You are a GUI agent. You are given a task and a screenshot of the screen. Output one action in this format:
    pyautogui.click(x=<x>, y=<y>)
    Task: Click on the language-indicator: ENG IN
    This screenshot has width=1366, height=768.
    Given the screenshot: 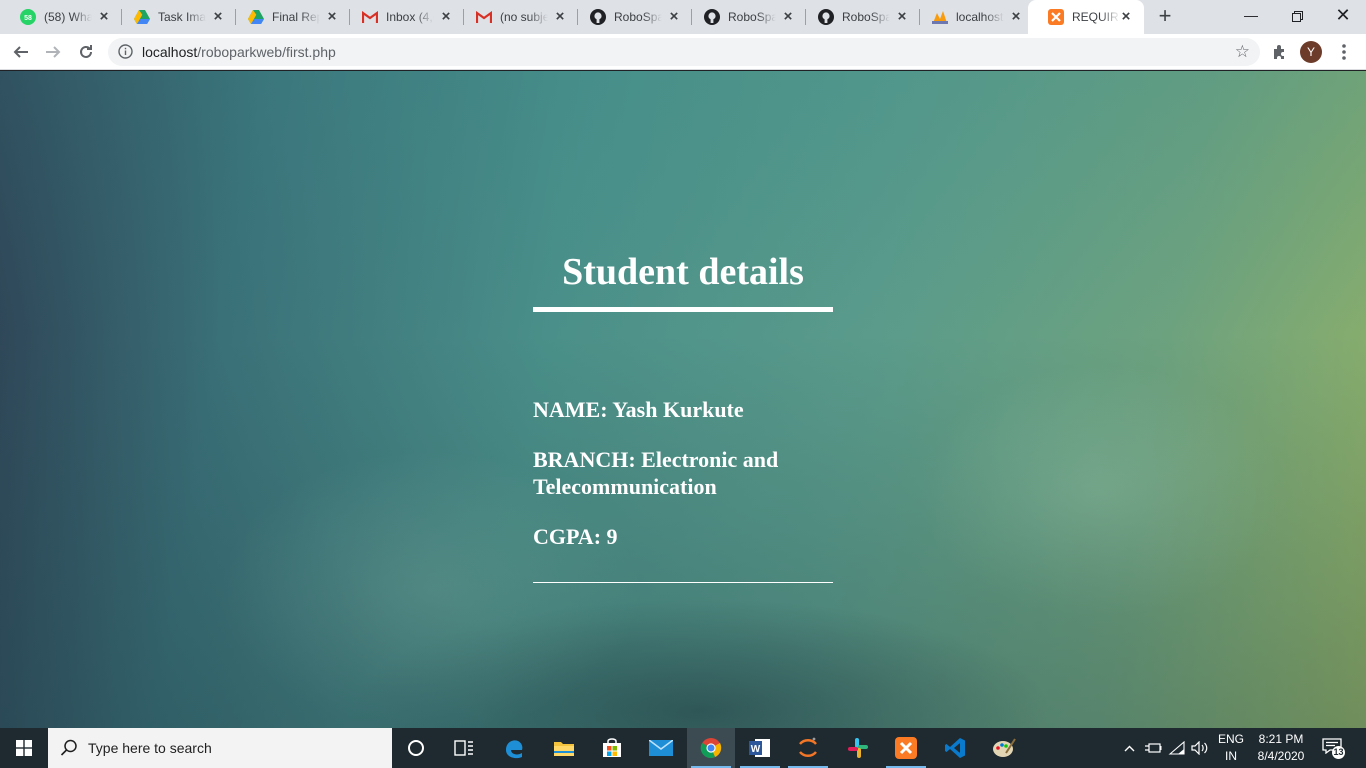 What is the action you would take?
    pyautogui.click(x=1231, y=748)
    